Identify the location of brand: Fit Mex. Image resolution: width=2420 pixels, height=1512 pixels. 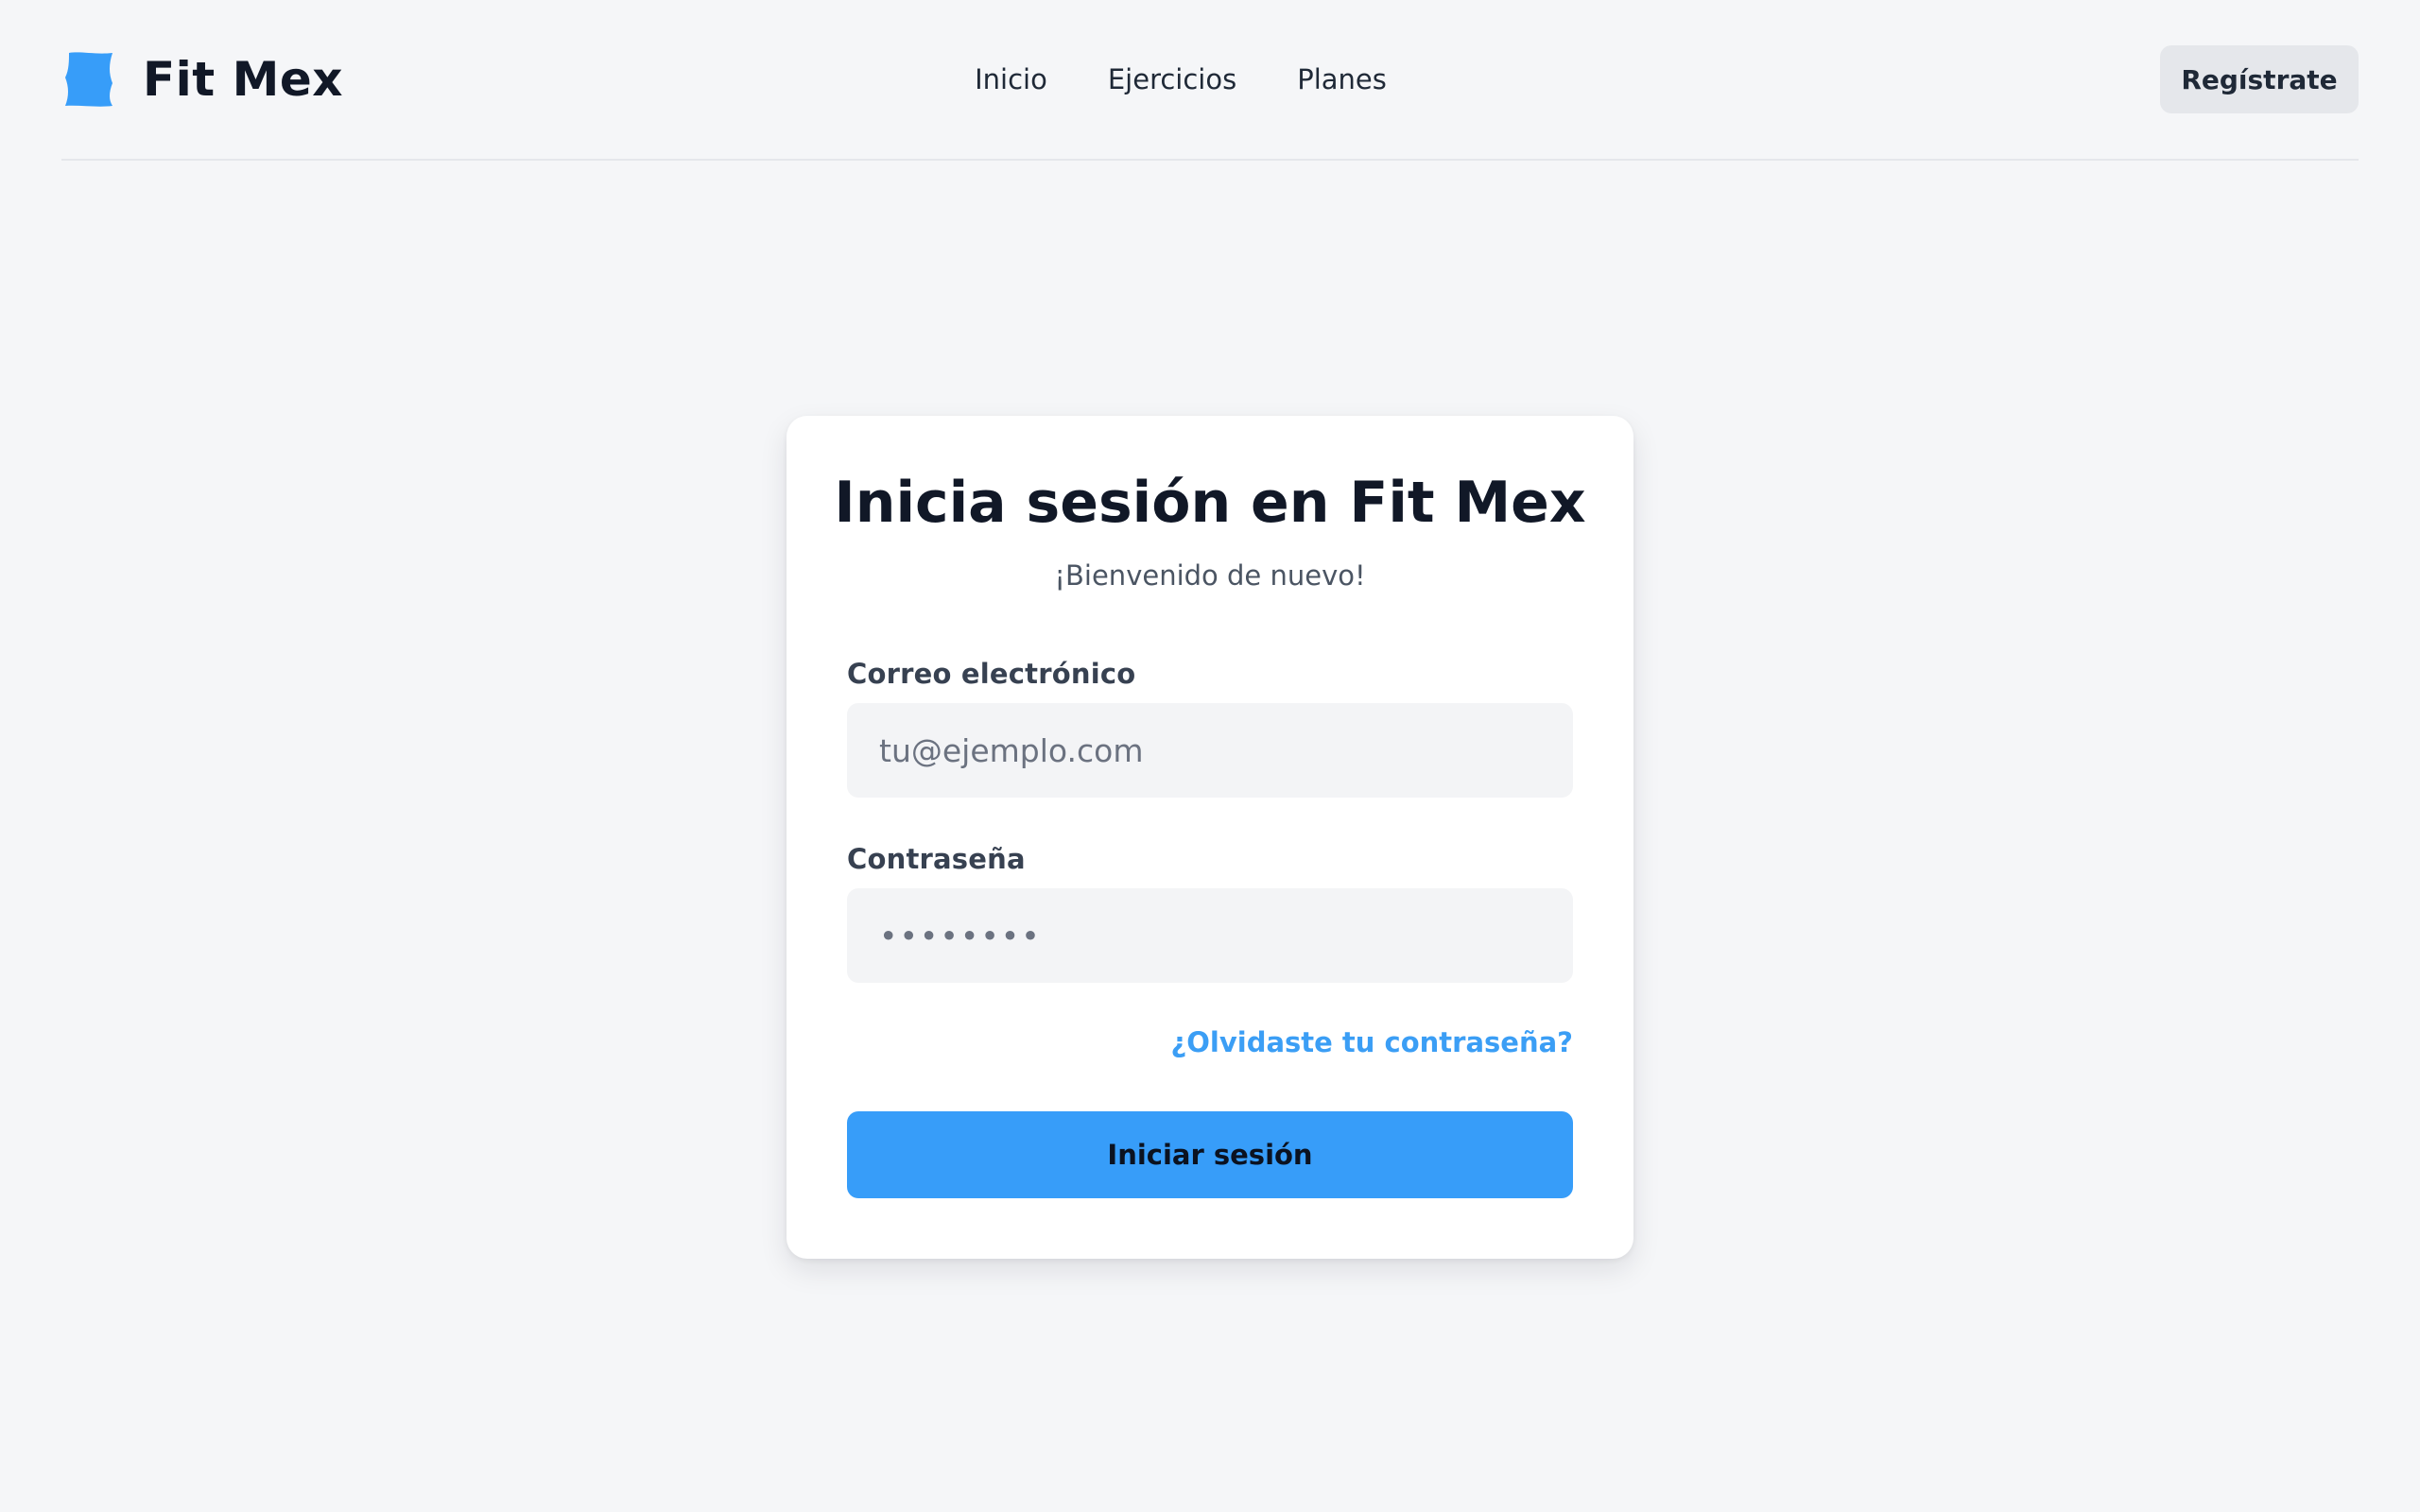
(202, 79).